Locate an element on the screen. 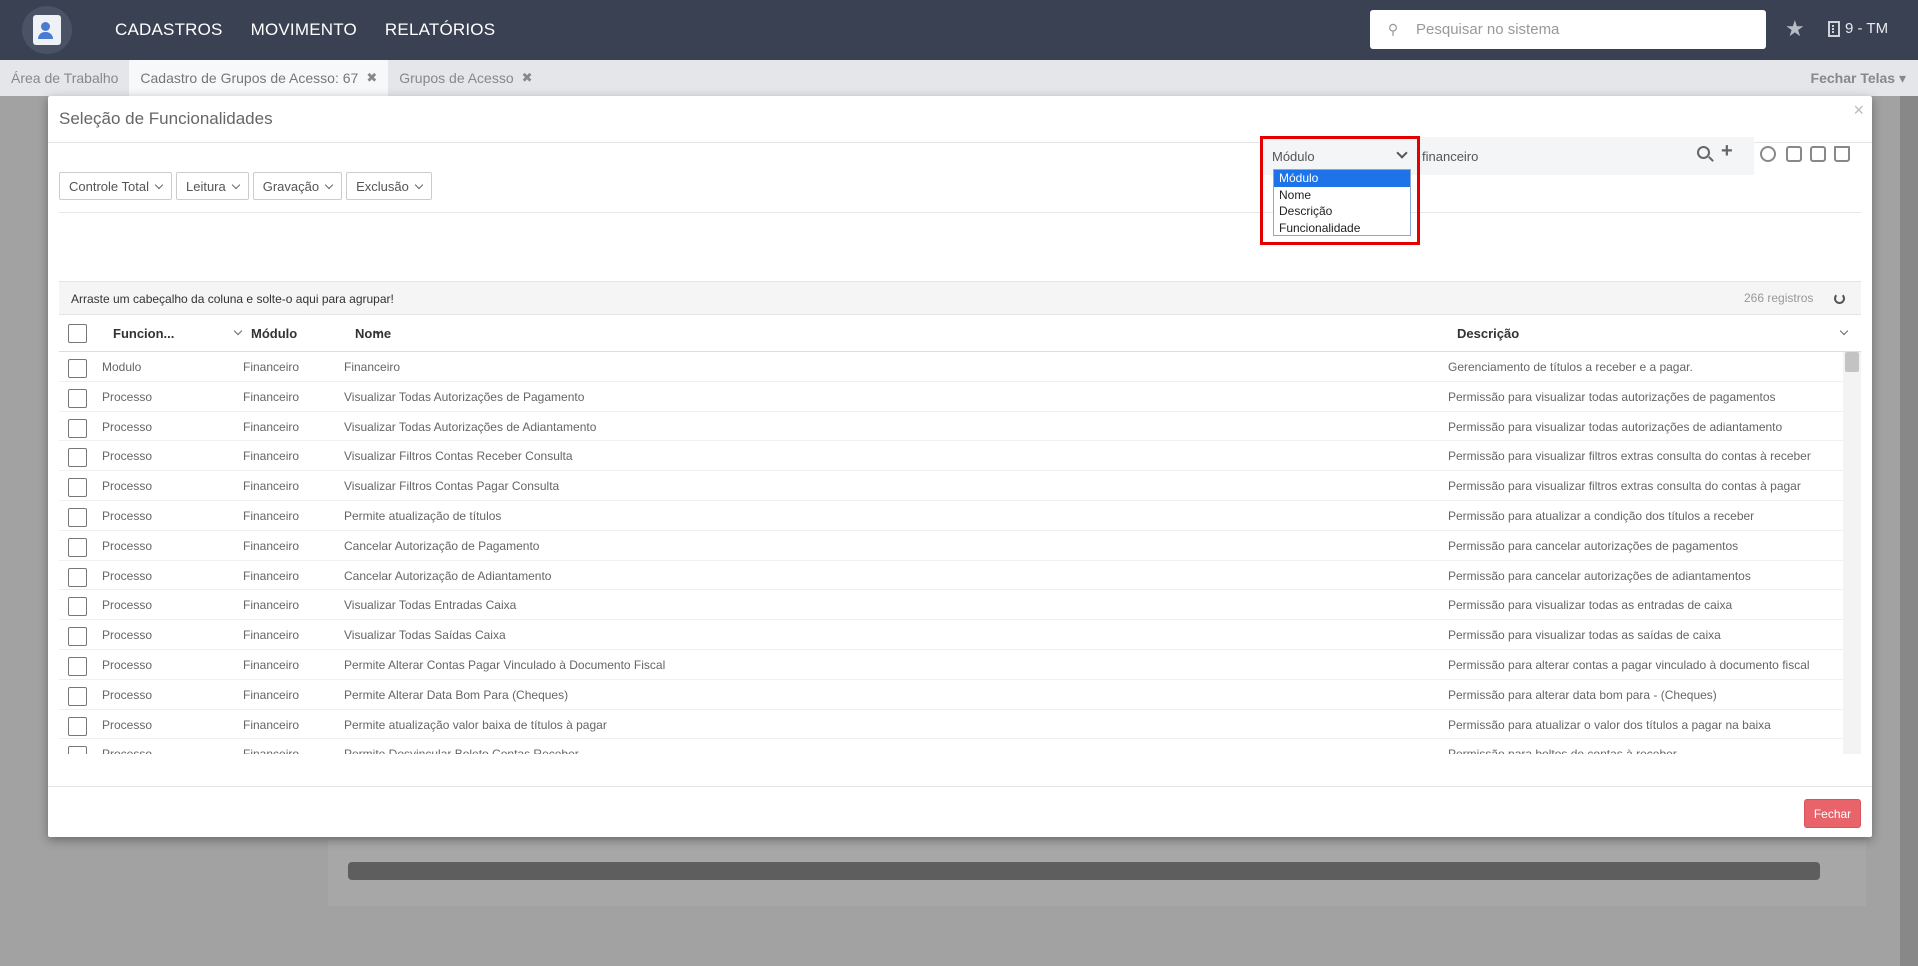  add-filter-icon: + is located at coordinates (1727, 151).